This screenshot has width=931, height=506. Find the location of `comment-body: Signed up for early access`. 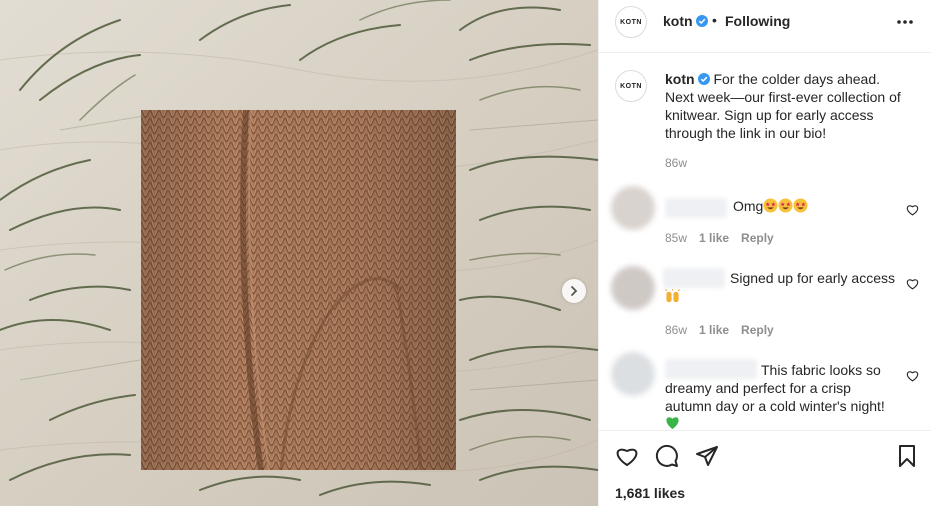

comment-body: Signed up for early access is located at coordinates (812, 278).